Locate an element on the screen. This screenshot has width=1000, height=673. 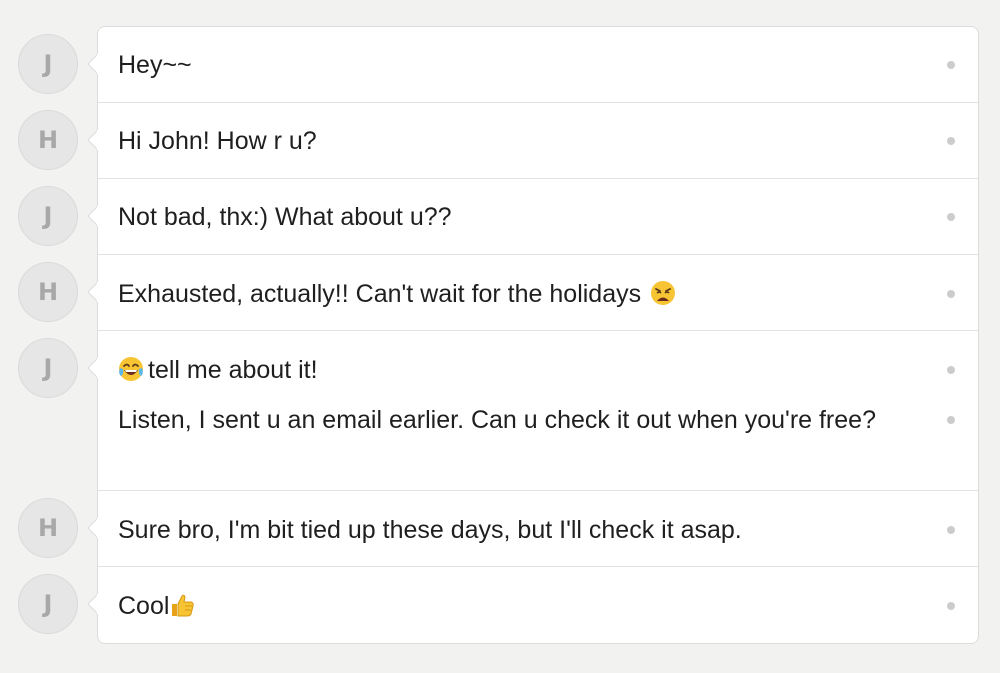
thumbs-up-icon is located at coordinates (182, 605).